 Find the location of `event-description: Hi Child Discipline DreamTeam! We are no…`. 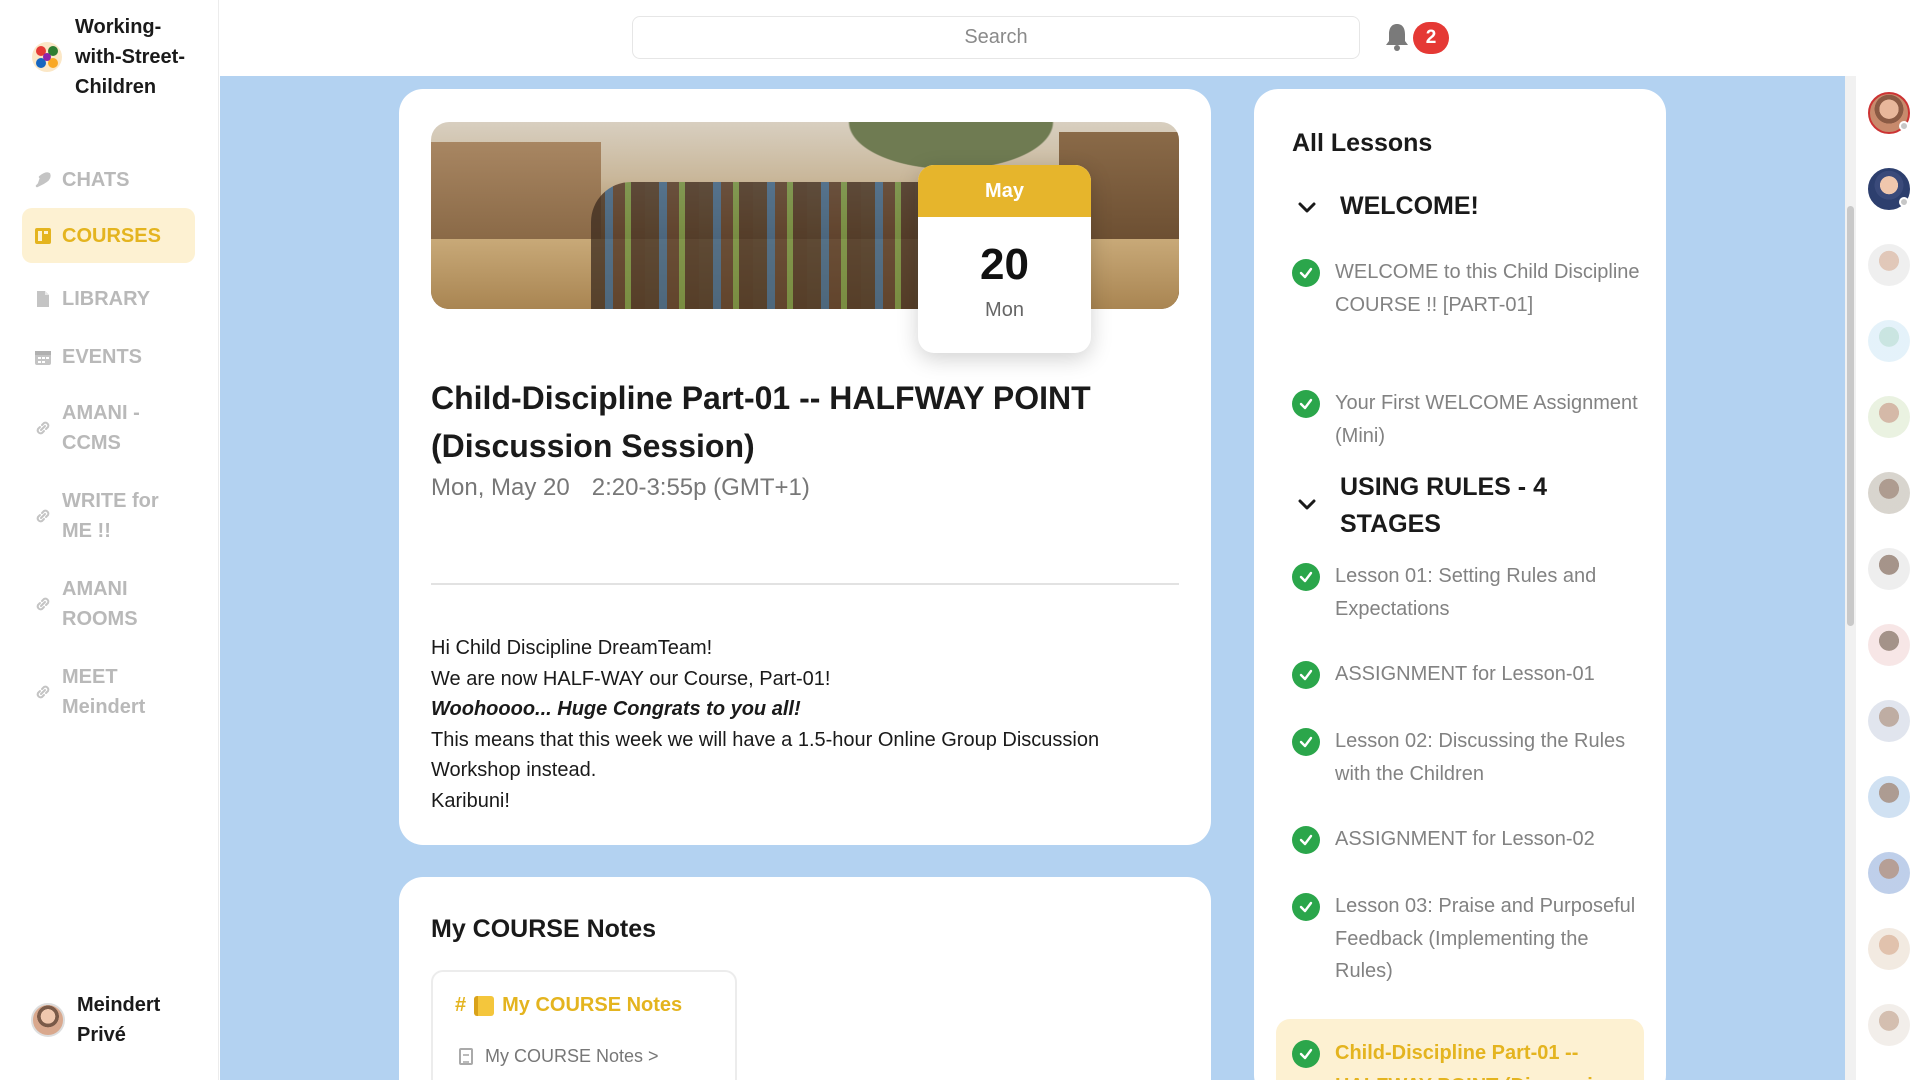

event-description: Hi Child Discipline DreamTeam! We are no… is located at coordinates (805, 724).